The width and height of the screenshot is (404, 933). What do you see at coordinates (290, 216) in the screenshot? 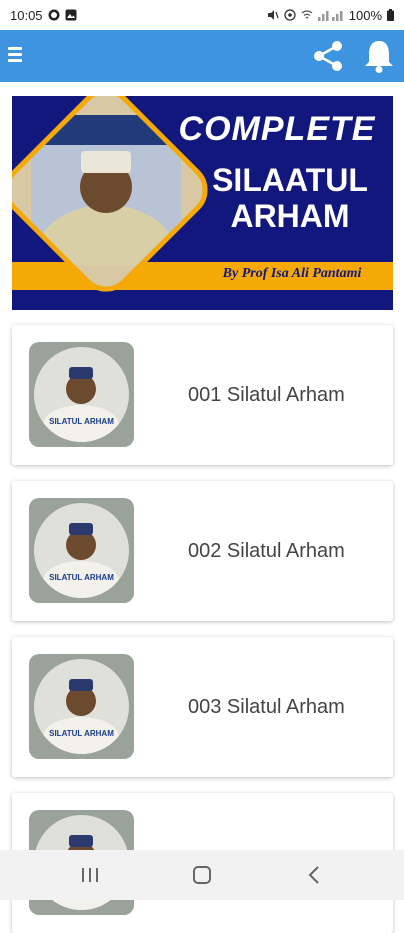
I see `banner-title-line3: ARHAM` at bounding box center [290, 216].